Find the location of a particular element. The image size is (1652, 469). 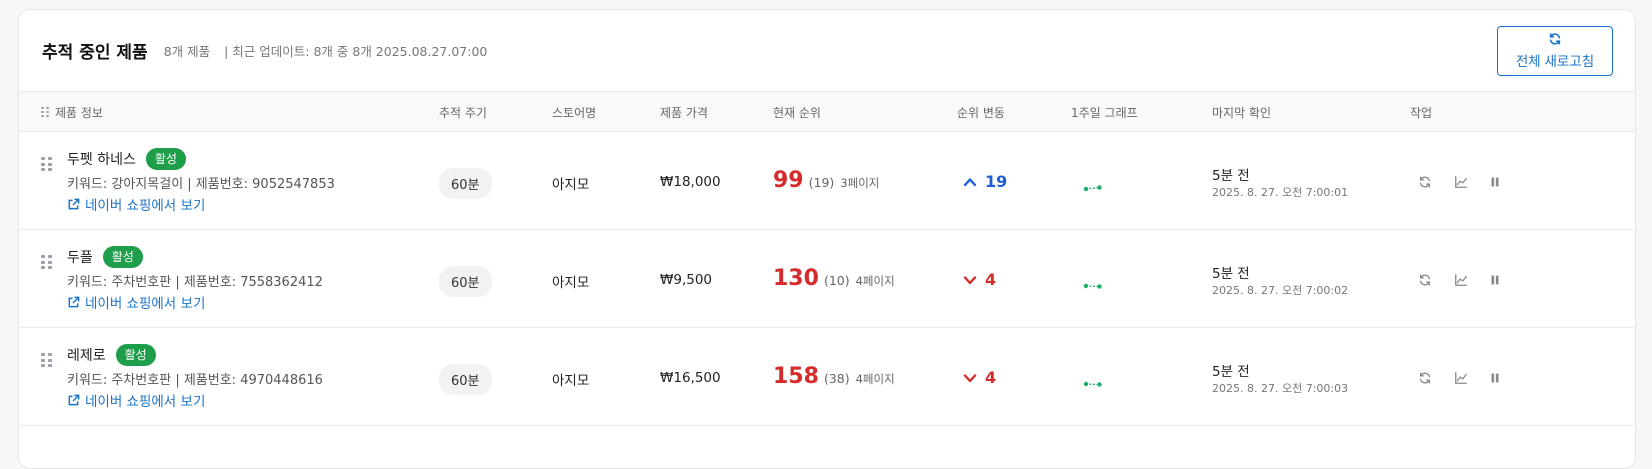

last-check-timestamp: 2025. 8. 27. 오전 7:00:03 is located at coordinates (1280, 388).